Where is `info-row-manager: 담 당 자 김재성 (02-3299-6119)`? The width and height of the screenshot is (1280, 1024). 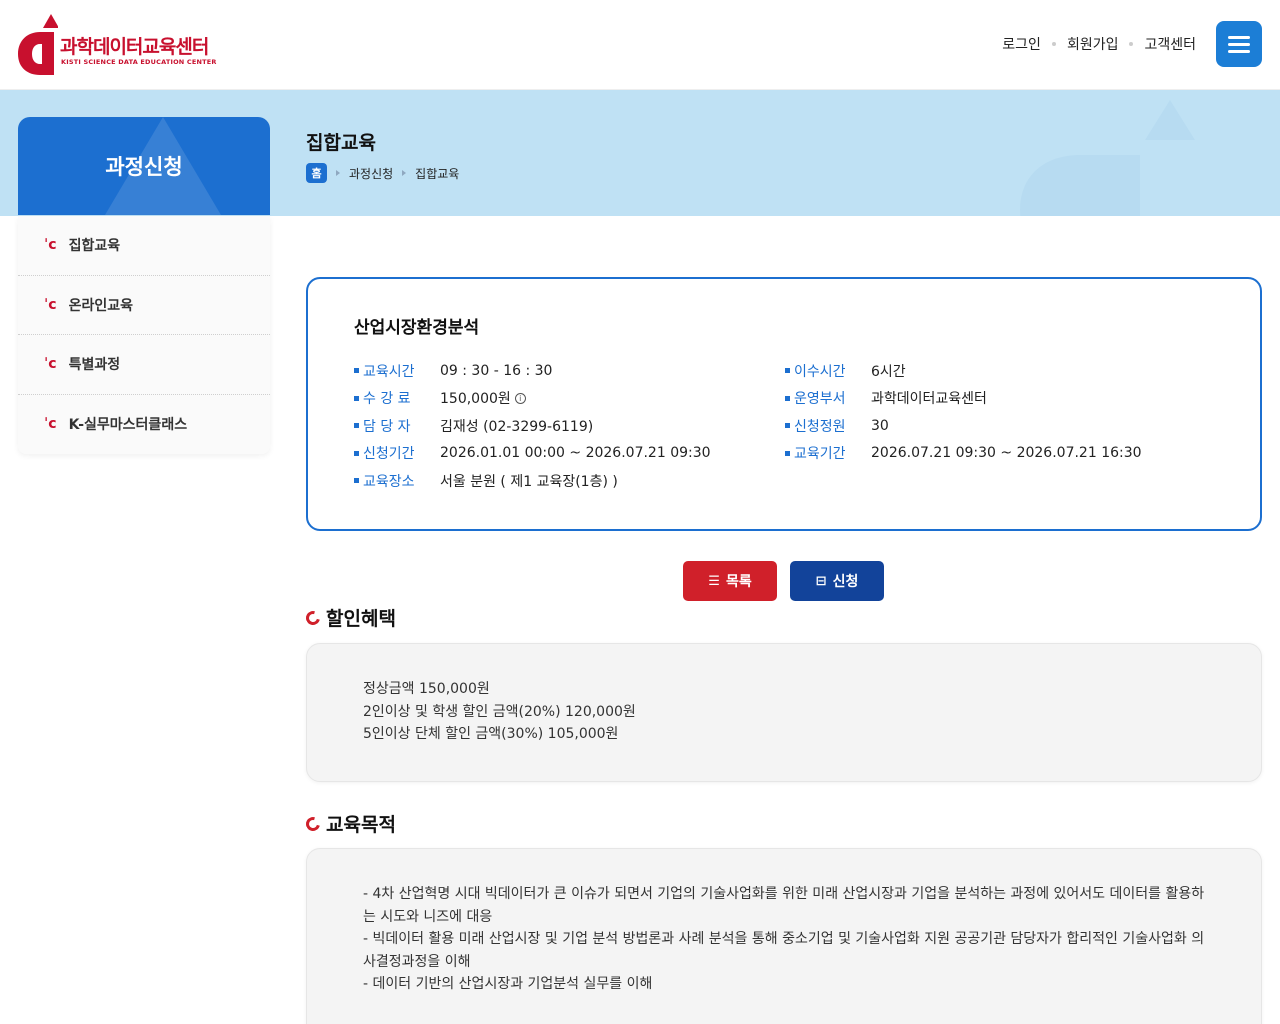 info-row-manager: 담 당 자 김재성 (02-3299-6119) is located at coordinates (532, 426).